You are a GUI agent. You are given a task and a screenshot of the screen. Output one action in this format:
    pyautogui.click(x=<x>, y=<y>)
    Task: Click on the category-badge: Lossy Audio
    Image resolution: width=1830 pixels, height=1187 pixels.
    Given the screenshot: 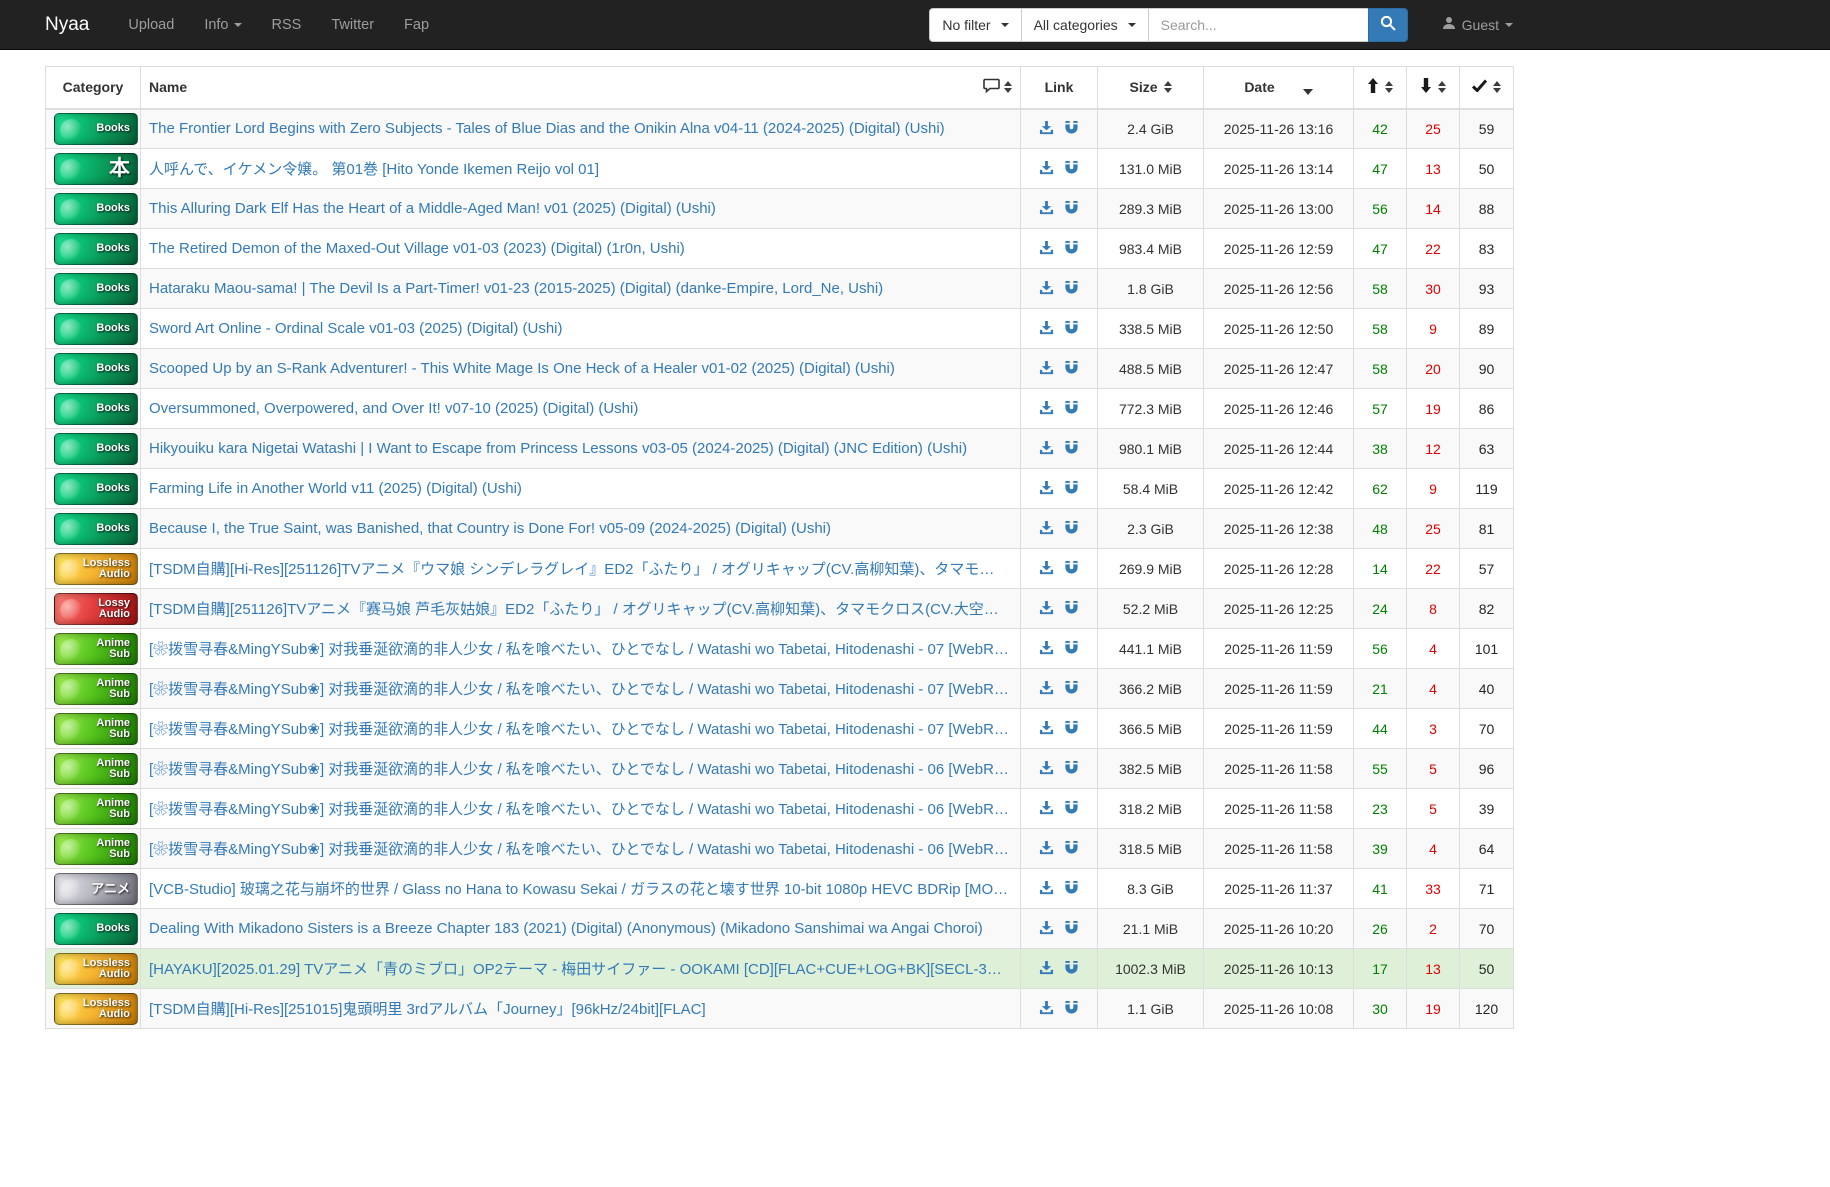 What is the action you would take?
    pyautogui.click(x=96, y=608)
    